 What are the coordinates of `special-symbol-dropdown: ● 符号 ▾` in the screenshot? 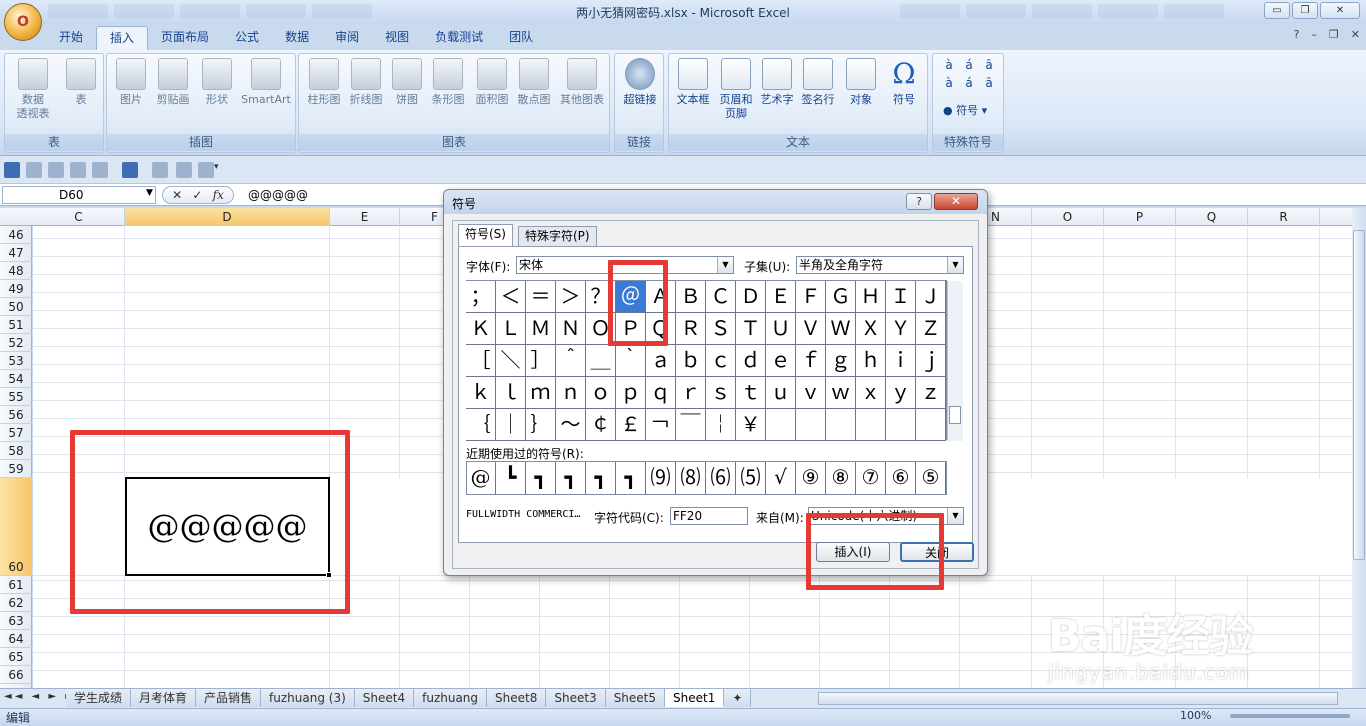 It's located at (965, 110).